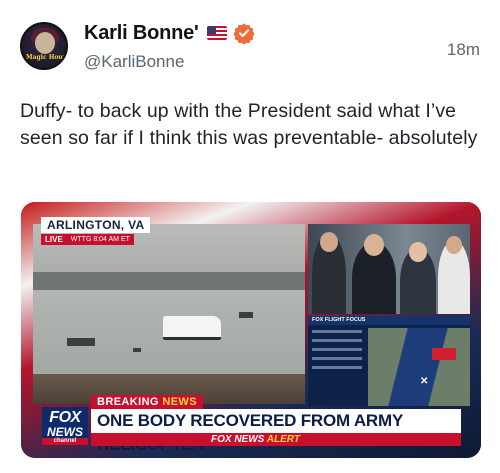  I want to click on crash-marker-icon: ✕, so click(424, 381).